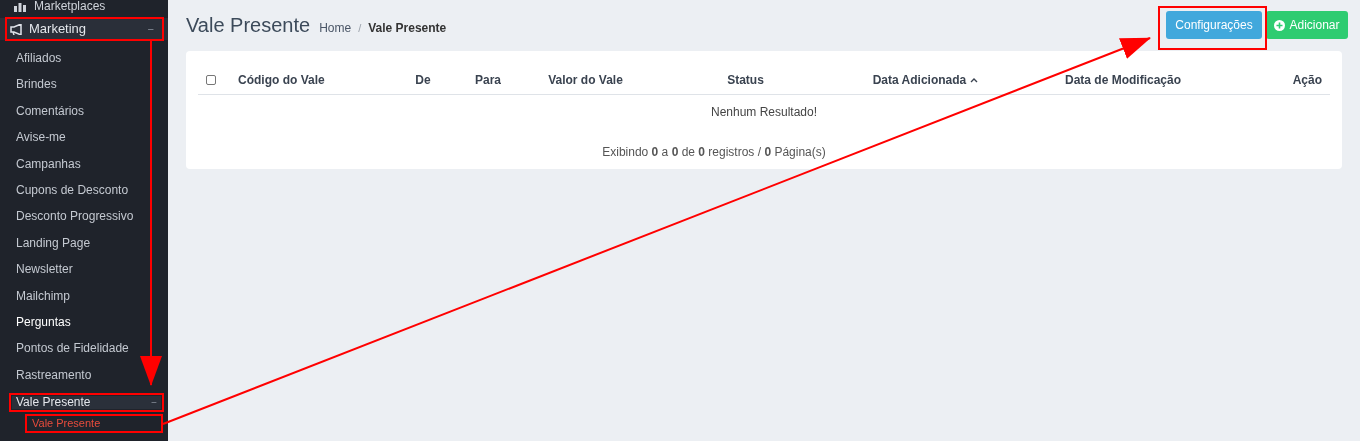 This screenshot has height=441, width=1360. Describe the element at coordinates (248, 25) in the screenshot. I see `page-title: Vale Presente` at that location.